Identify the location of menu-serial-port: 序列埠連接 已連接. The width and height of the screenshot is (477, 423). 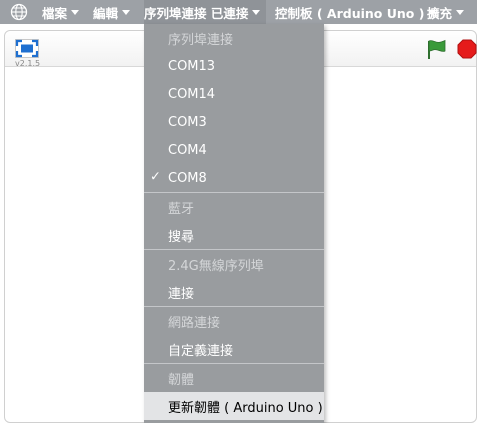
(205, 12).